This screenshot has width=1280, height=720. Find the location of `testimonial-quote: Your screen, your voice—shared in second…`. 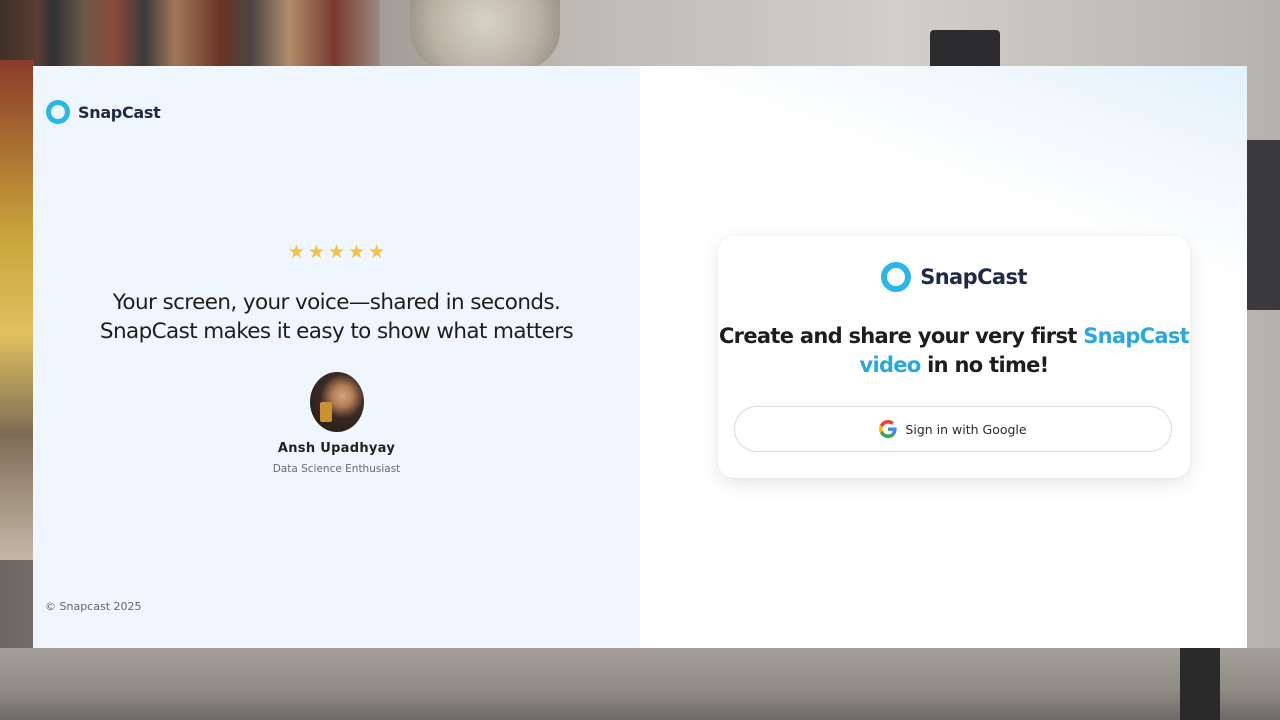

testimonial-quote: Your screen, your voice—shared in second… is located at coordinates (337, 317).